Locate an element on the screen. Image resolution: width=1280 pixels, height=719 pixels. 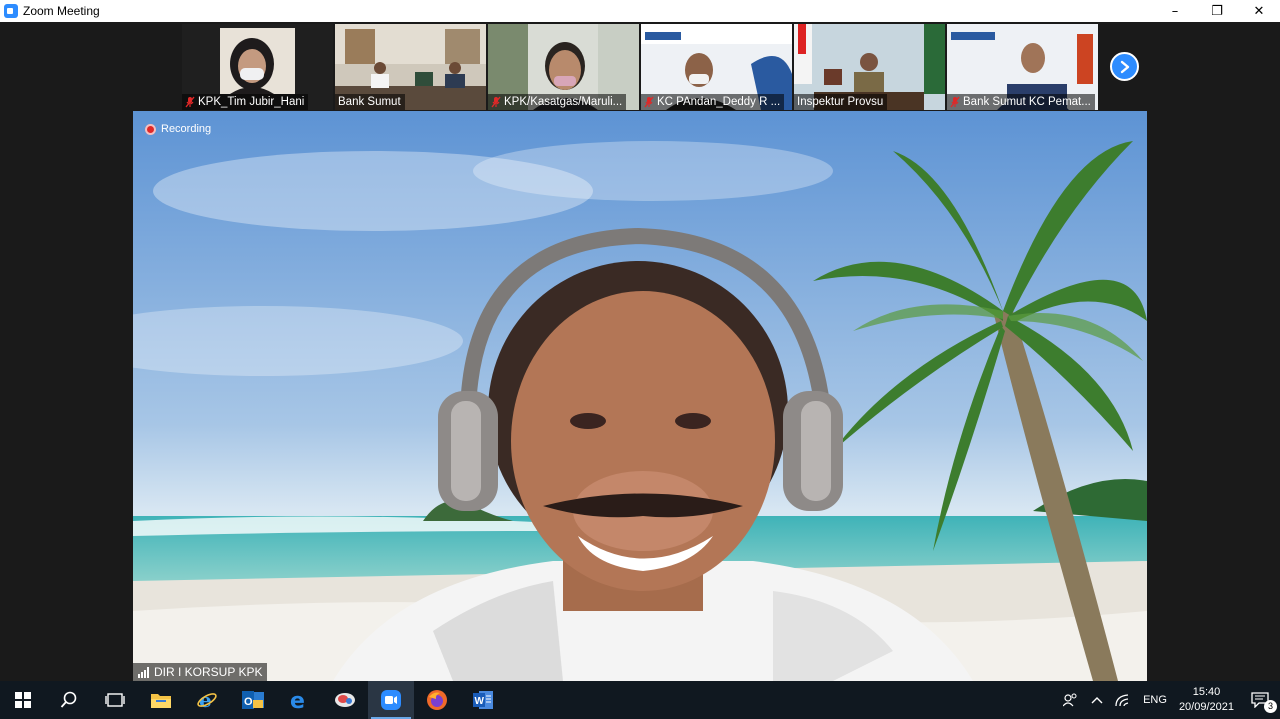
svg-text: O is located at coordinates (248, 702).